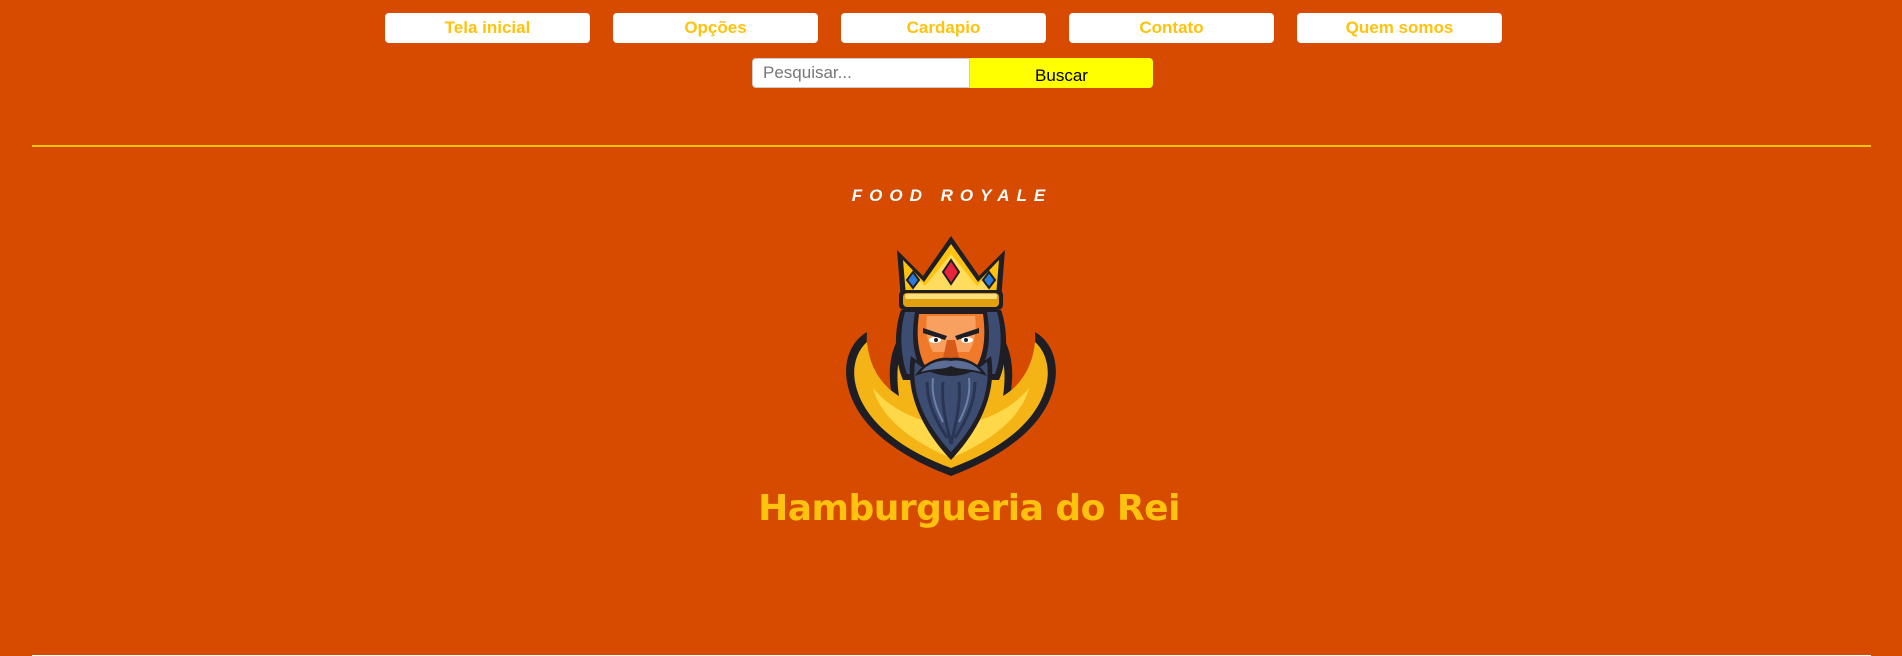 The image size is (1902, 656). I want to click on nav-cardapio: Cardapio, so click(943, 28).